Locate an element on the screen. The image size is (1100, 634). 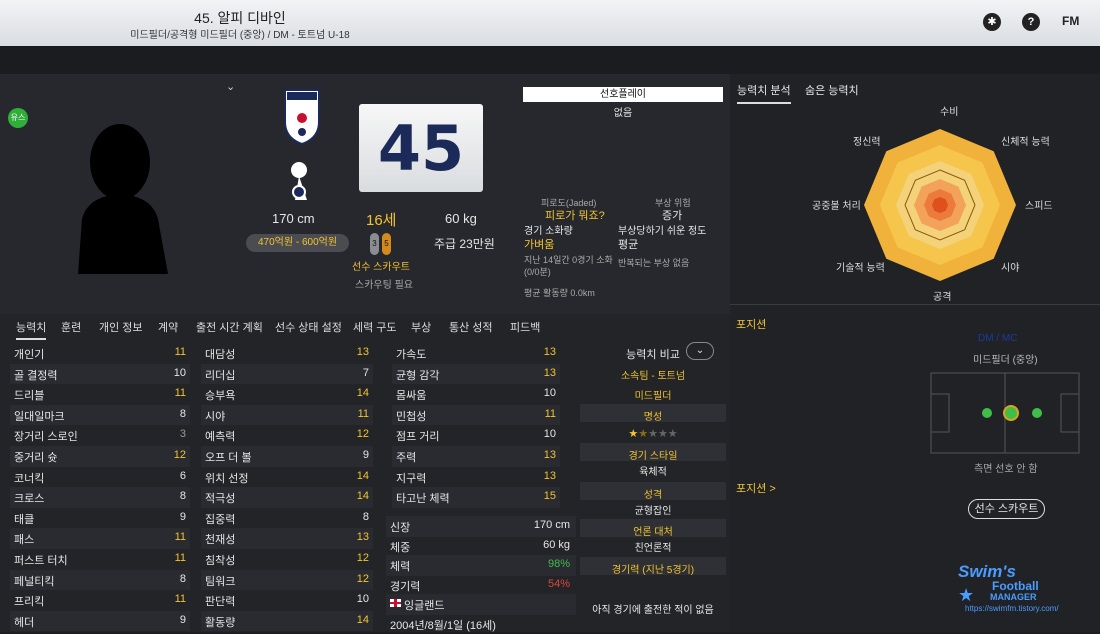
attribute-name: 판단력 is located at coordinates (220, 601).